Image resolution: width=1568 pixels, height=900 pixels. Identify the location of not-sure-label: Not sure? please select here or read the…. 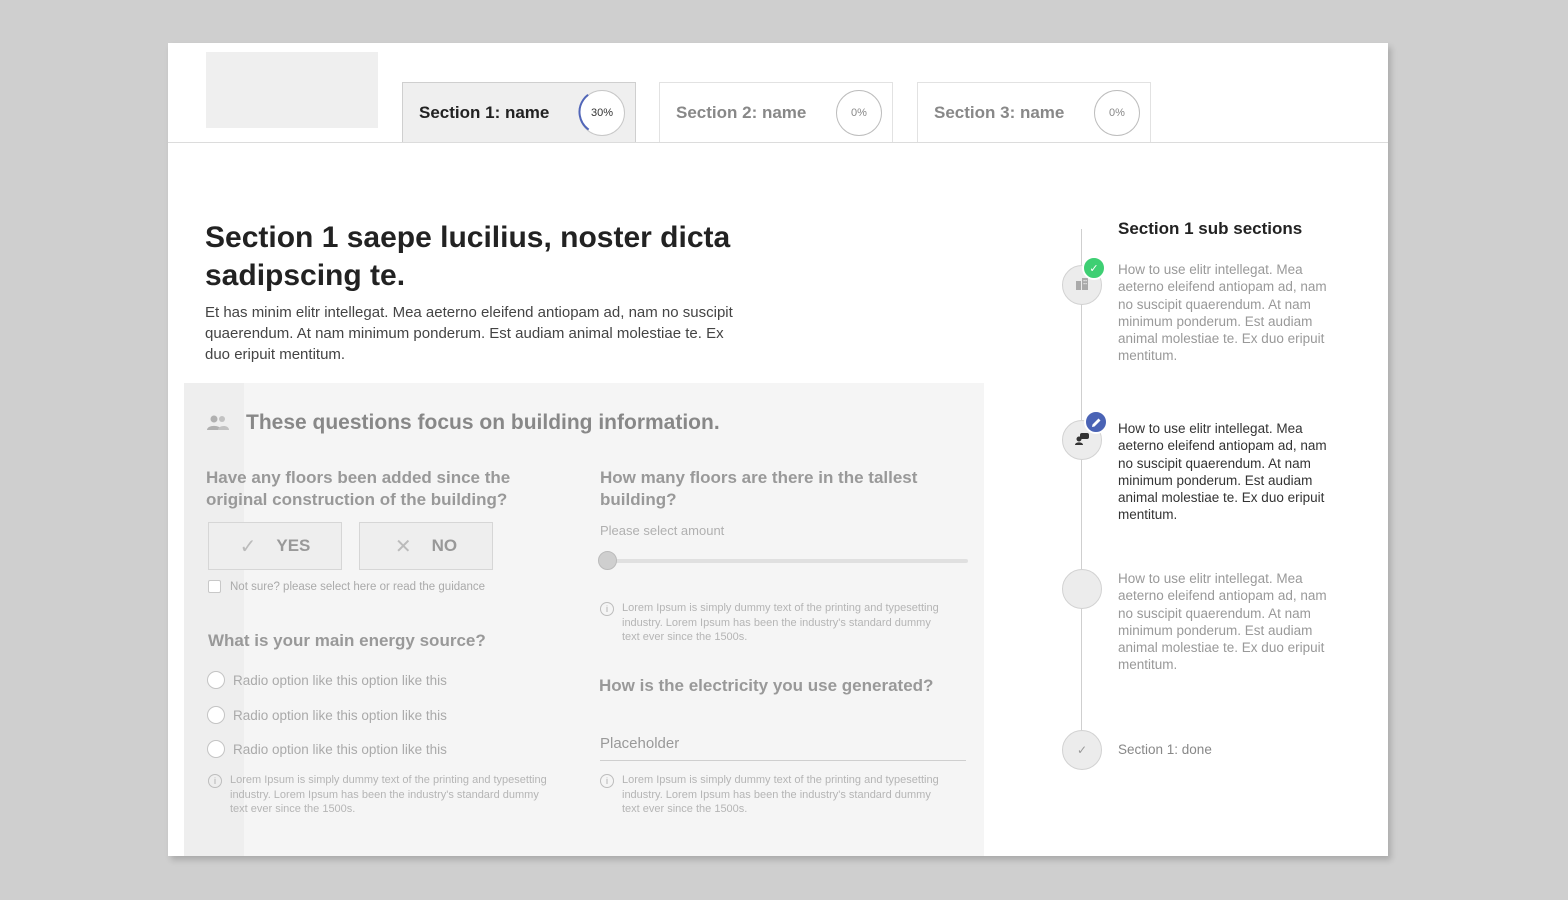
(358, 586).